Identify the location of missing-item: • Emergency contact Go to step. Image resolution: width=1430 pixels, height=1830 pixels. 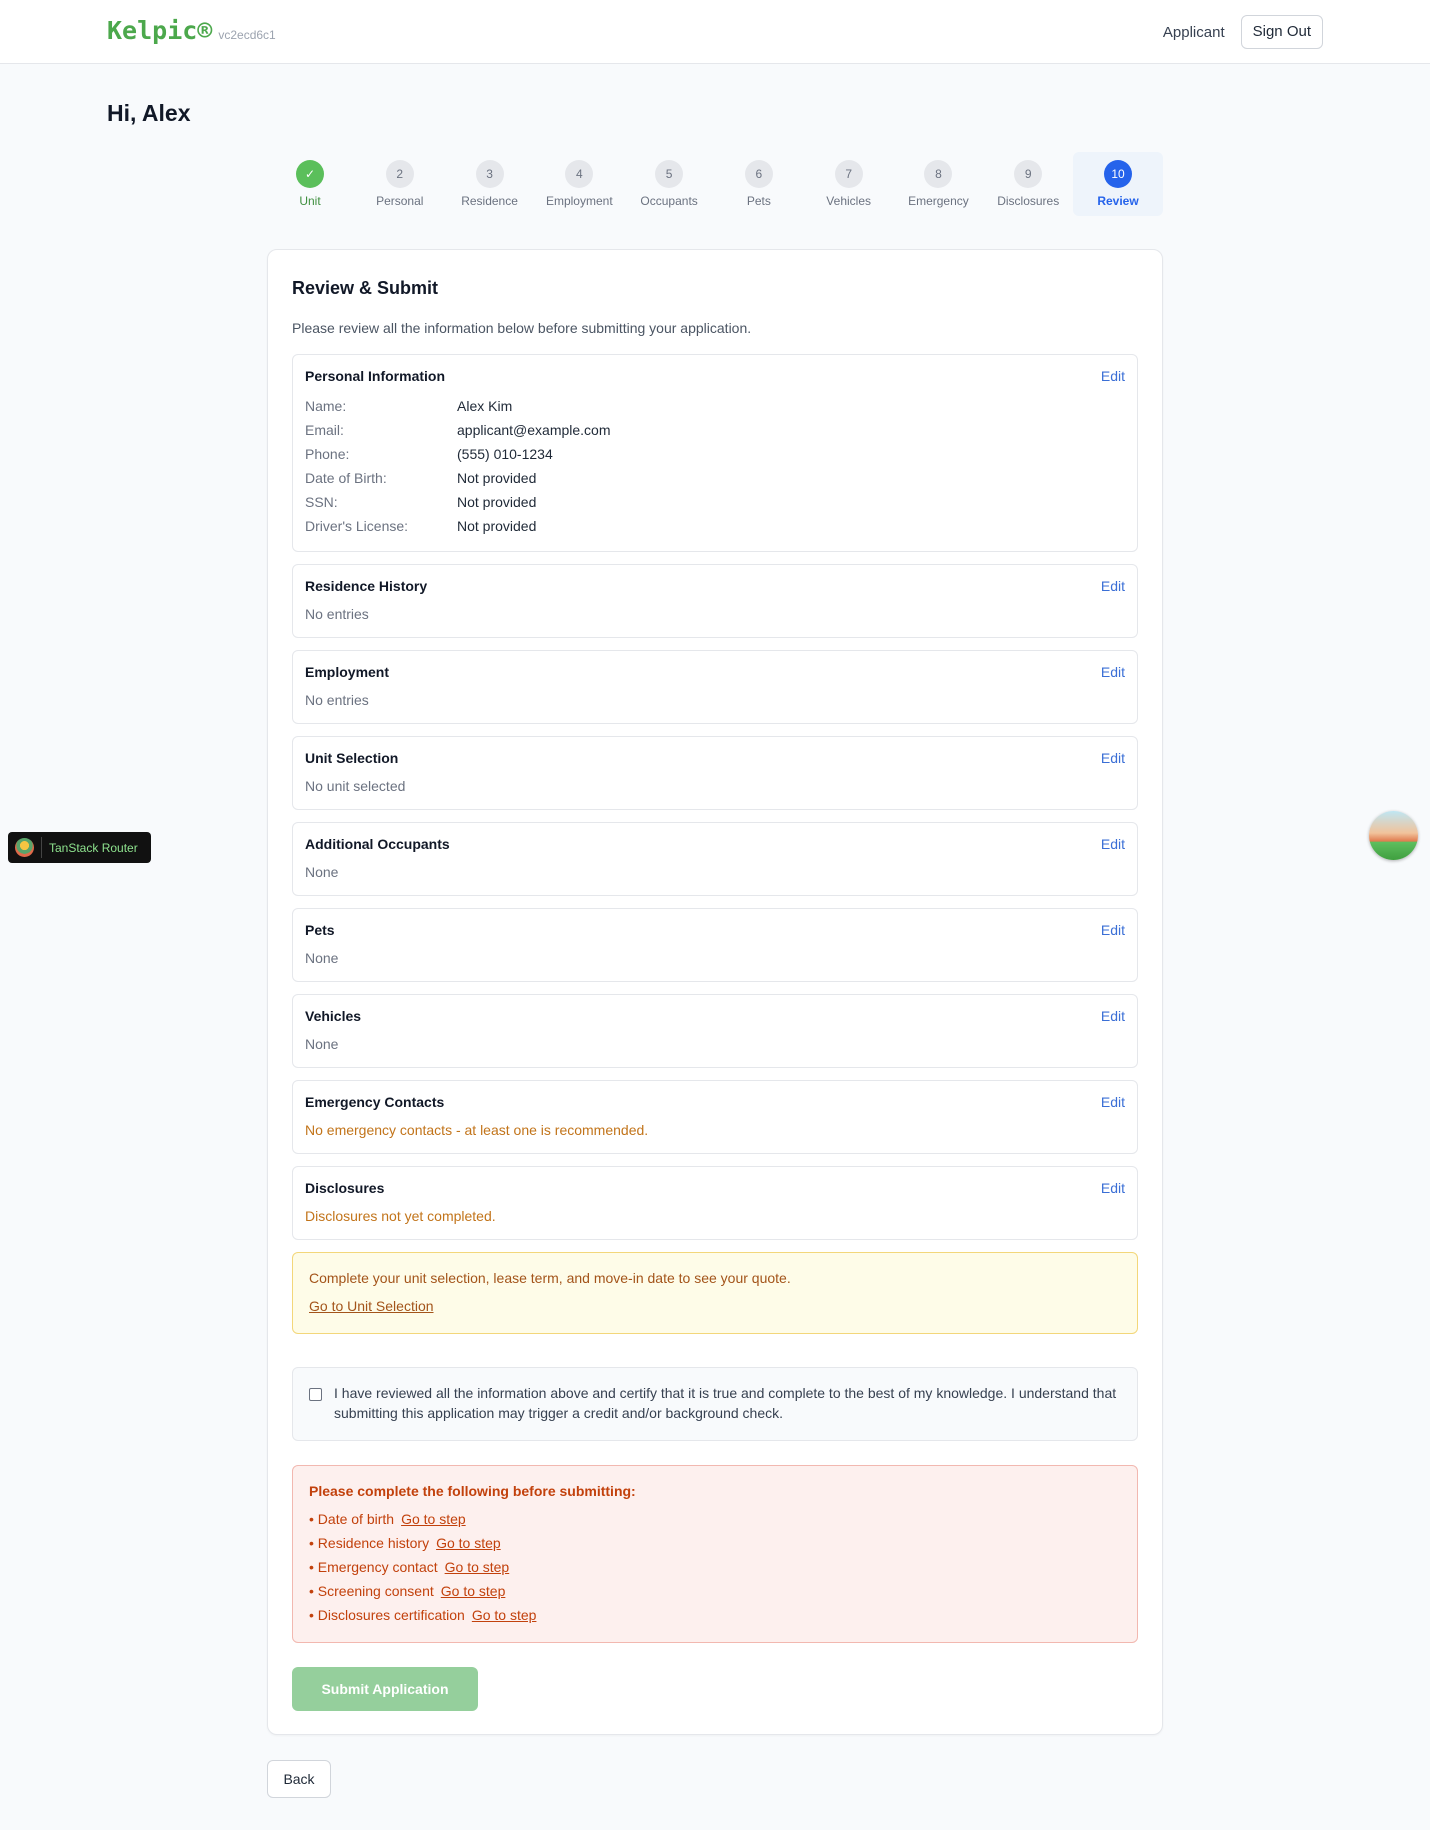
(409, 1567).